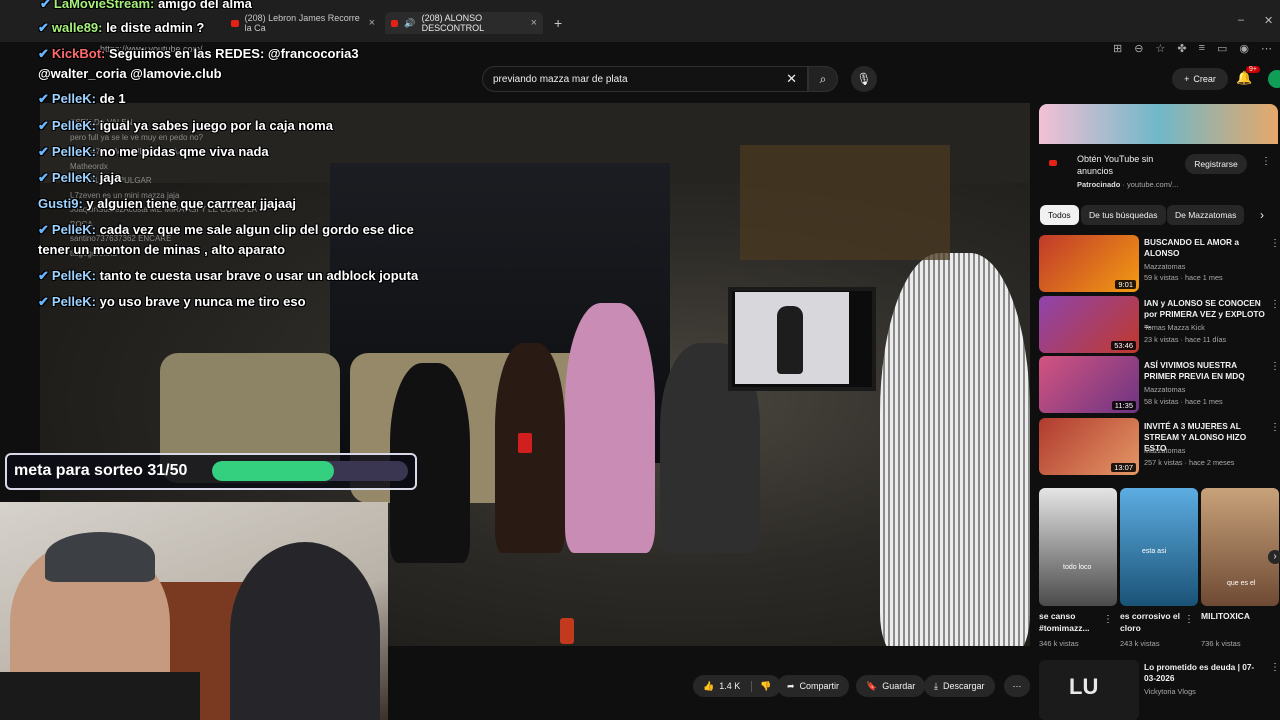  What do you see at coordinates (1216, 164) in the screenshot?
I see `register-button: Registrarse` at bounding box center [1216, 164].